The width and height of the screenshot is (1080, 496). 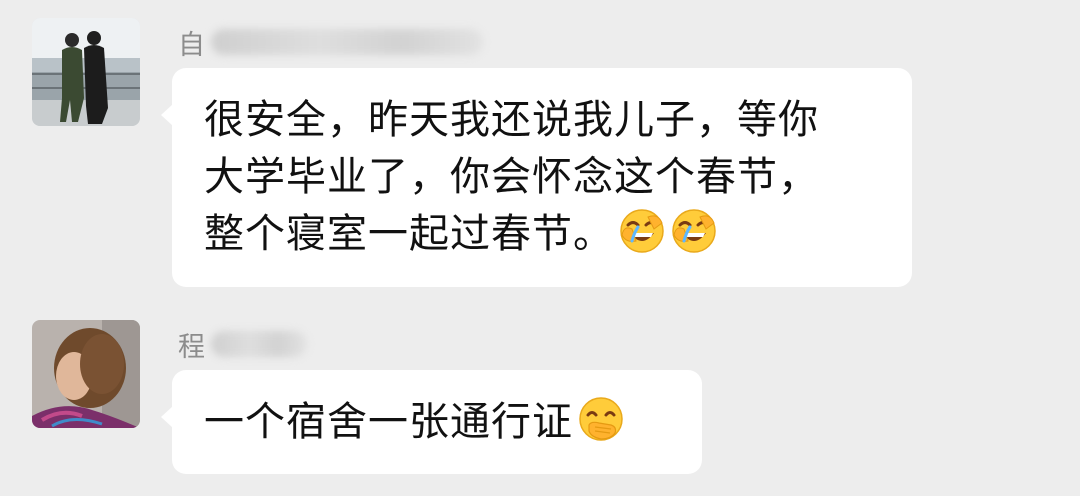 I want to click on hand-over-mouth-emoji-icon, so click(x=601, y=419).